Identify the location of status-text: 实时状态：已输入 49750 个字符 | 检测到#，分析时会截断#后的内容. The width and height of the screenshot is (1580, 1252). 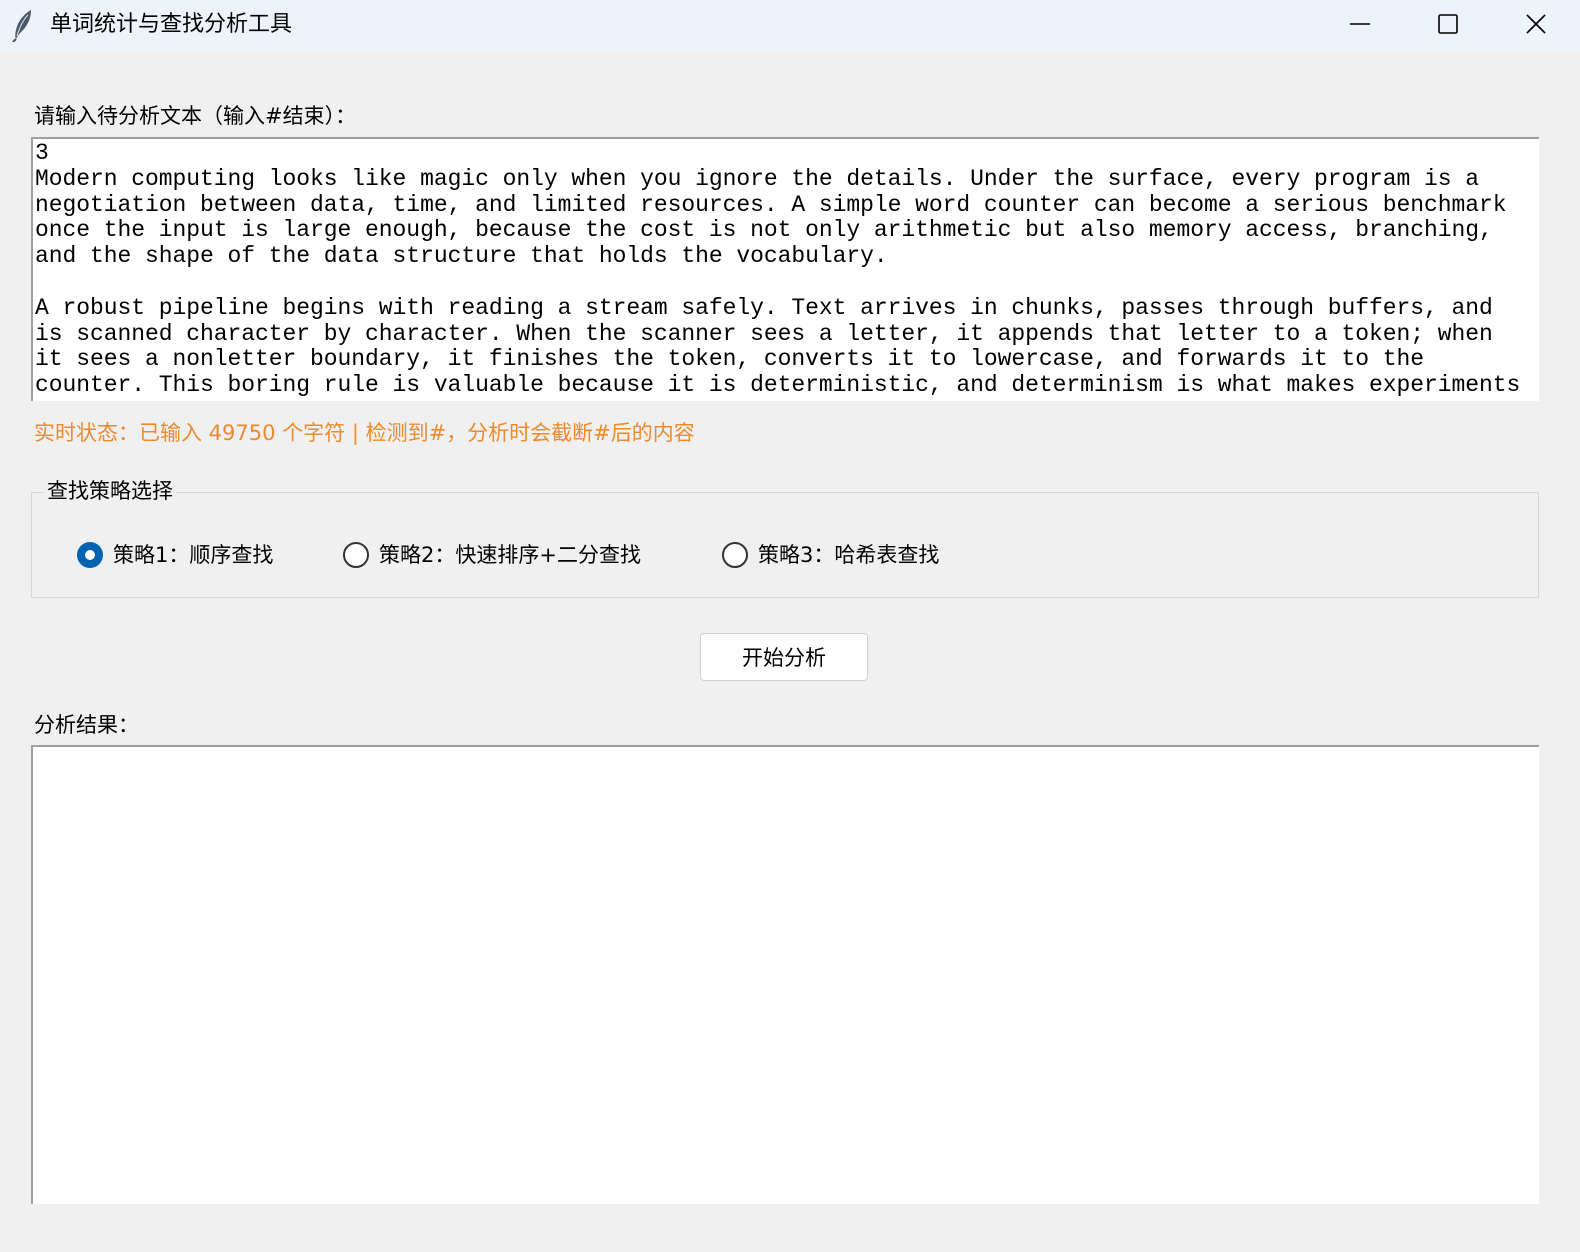
(364, 433).